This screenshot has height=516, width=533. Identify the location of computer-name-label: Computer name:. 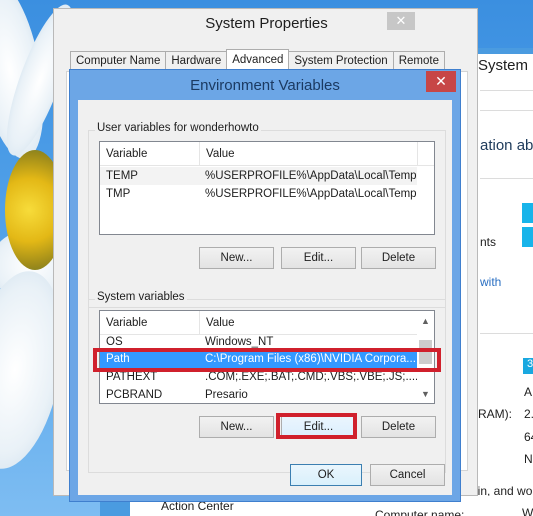
(420, 512).